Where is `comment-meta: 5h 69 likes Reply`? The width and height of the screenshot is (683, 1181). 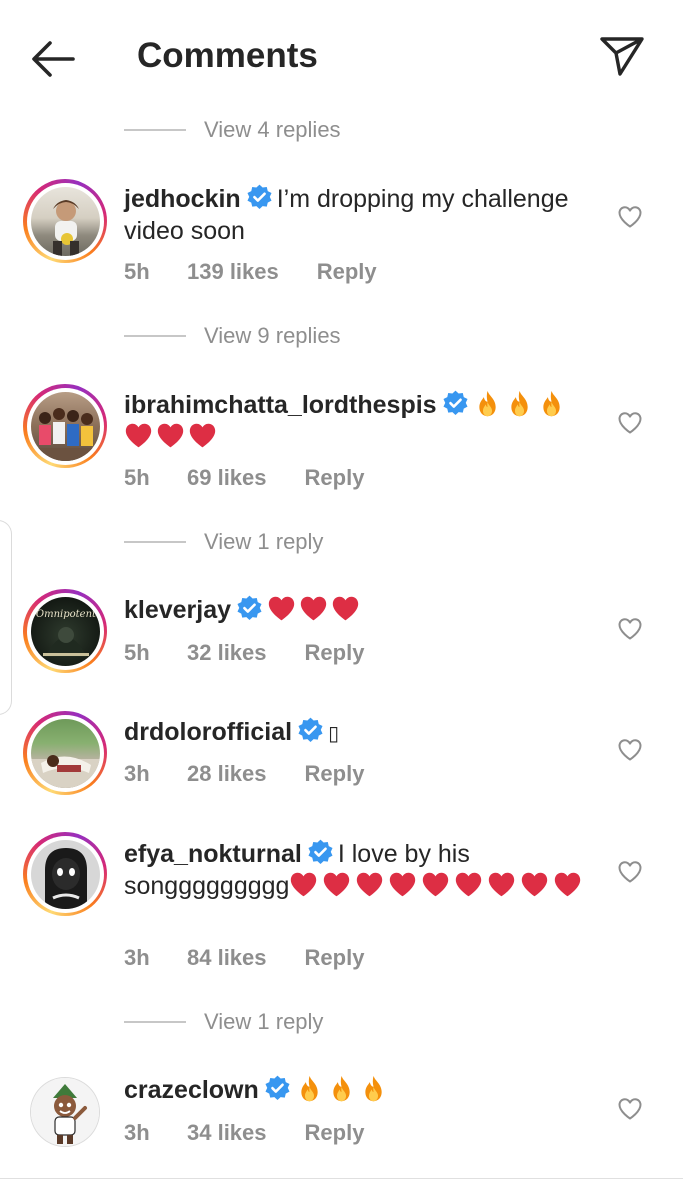
comment-meta: 5h 69 likes Reply is located at coordinates (244, 478).